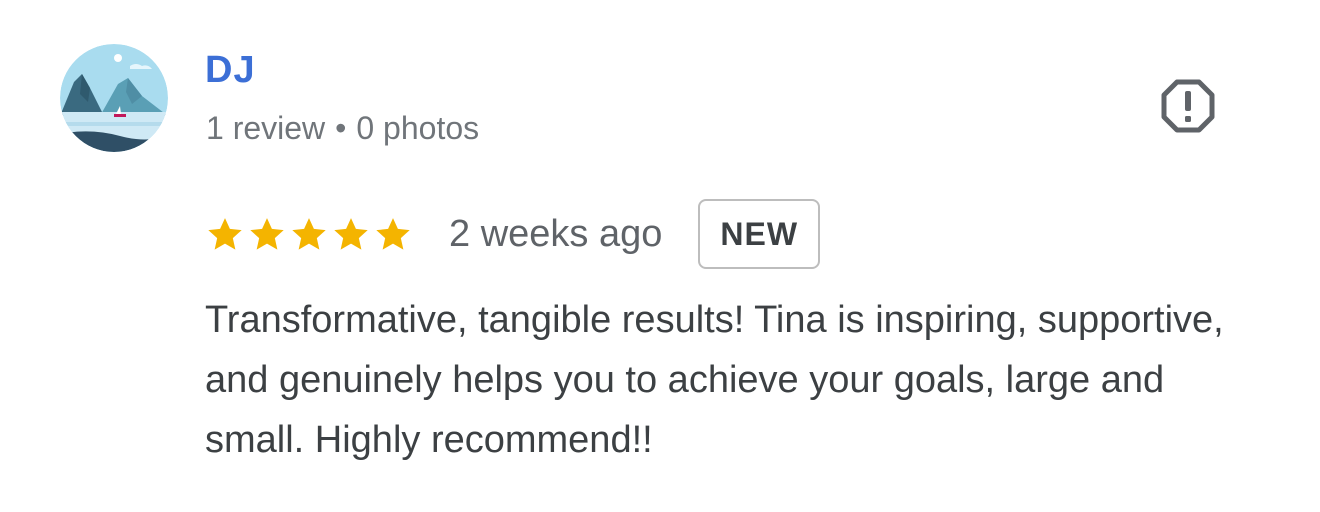 The width and height of the screenshot is (1320, 512). What do you see at coordinates (266, 128) in the screenshot?
I see `review-count: 1 review` at bounding box center [266, 128].